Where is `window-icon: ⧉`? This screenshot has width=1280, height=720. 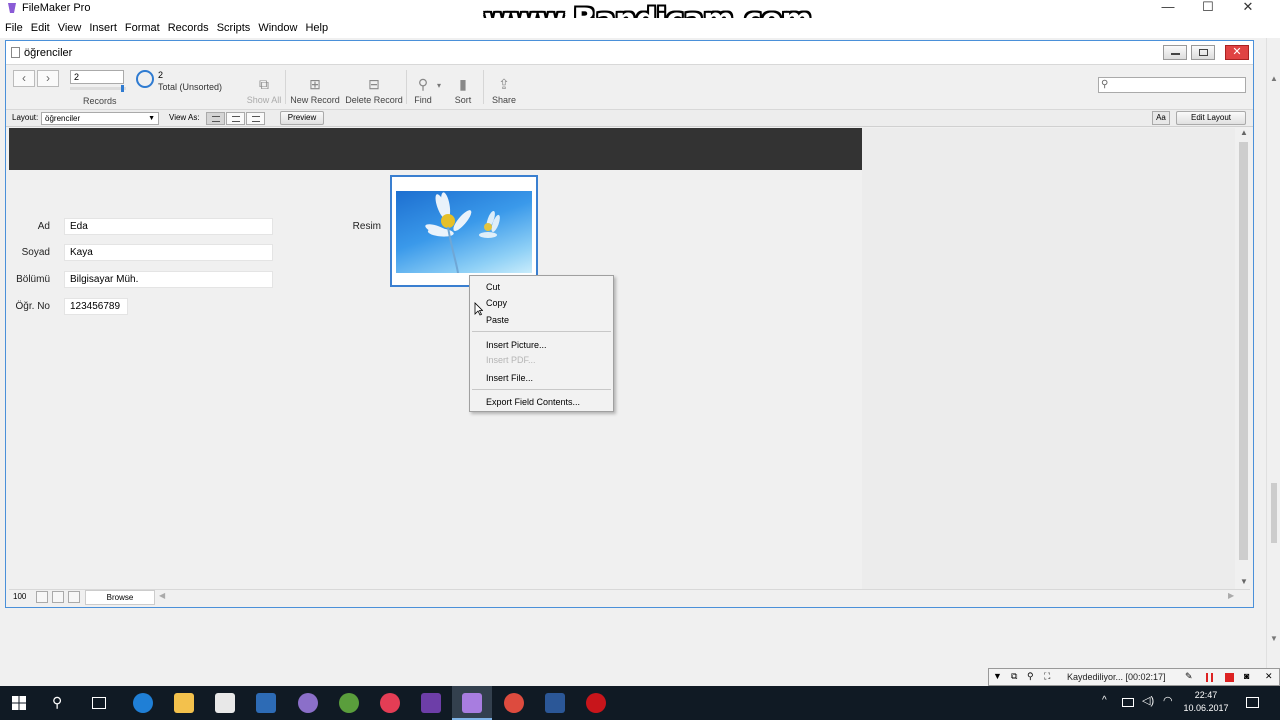
window-icon: ⧉ is located at coordinates (1014, 676).